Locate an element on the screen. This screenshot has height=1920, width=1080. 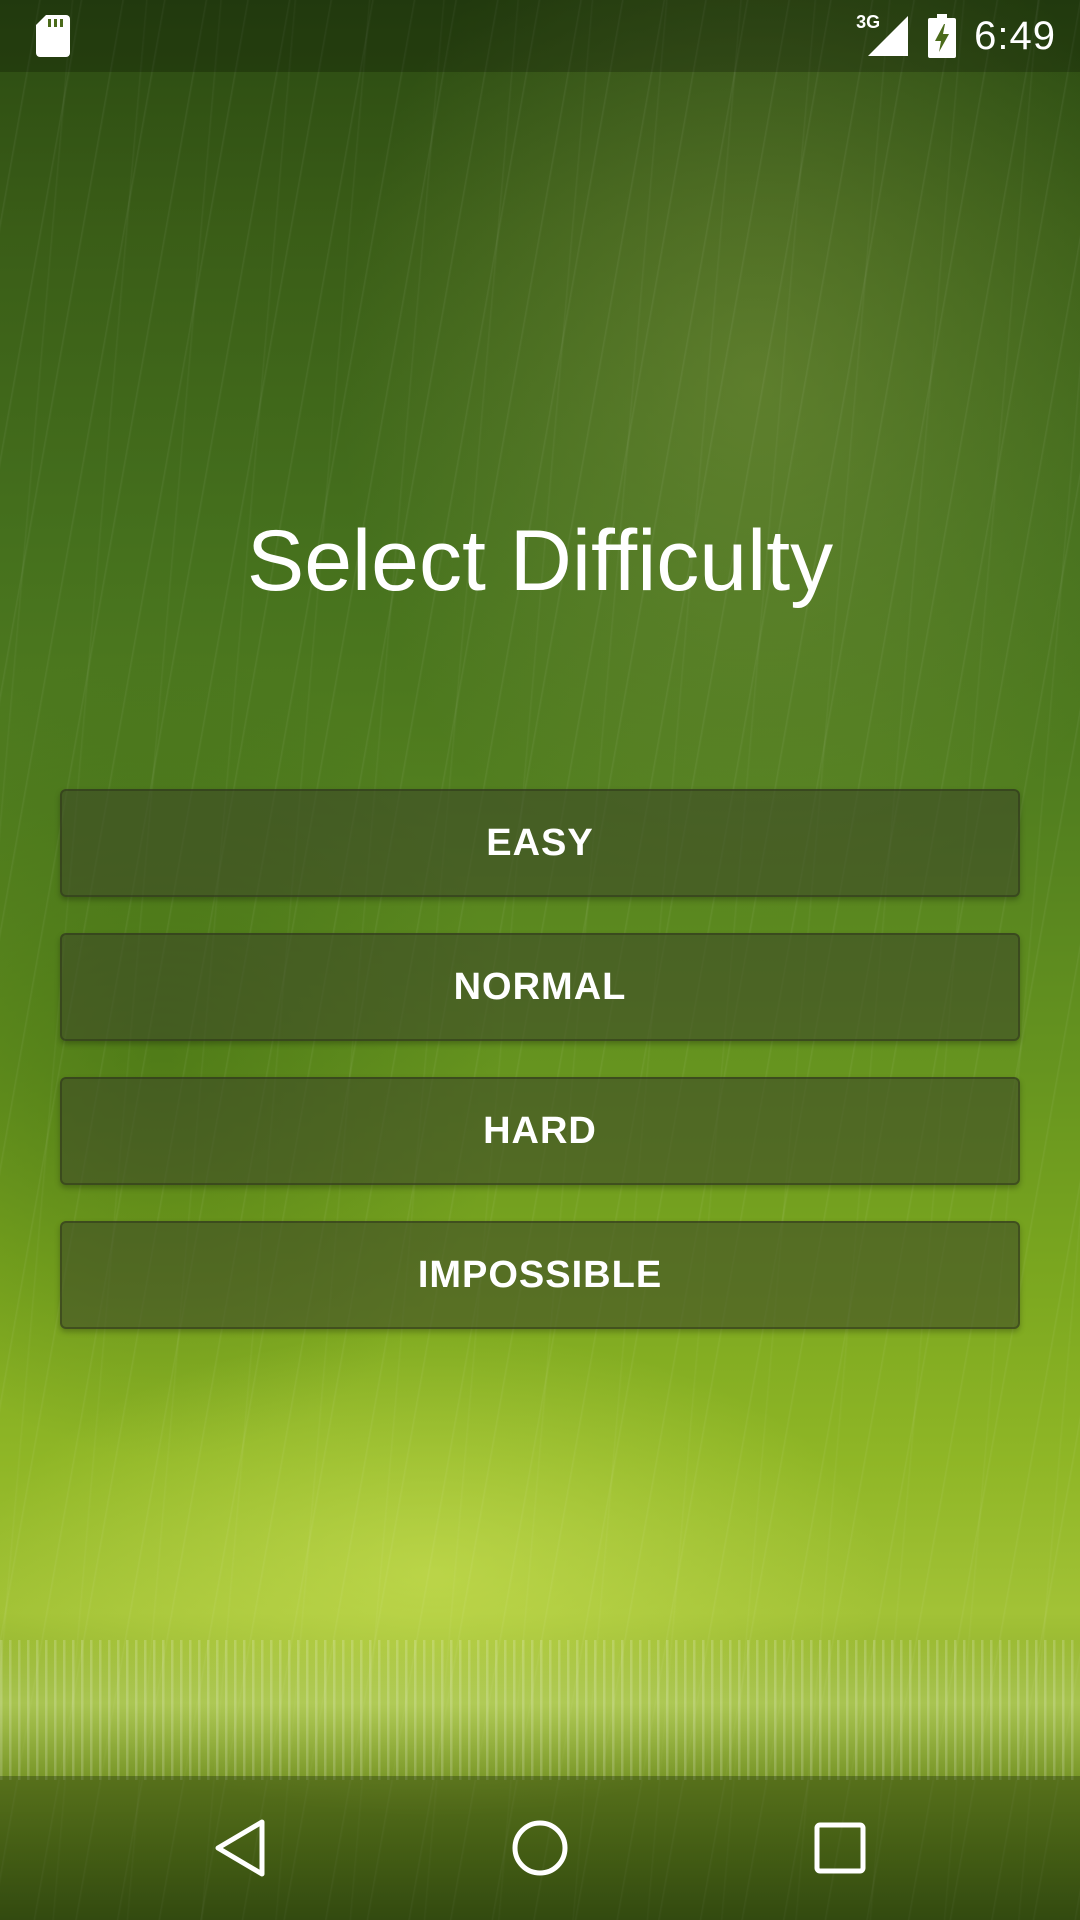
cell-signal-icon: 3G is located at coordinates (883, 35).